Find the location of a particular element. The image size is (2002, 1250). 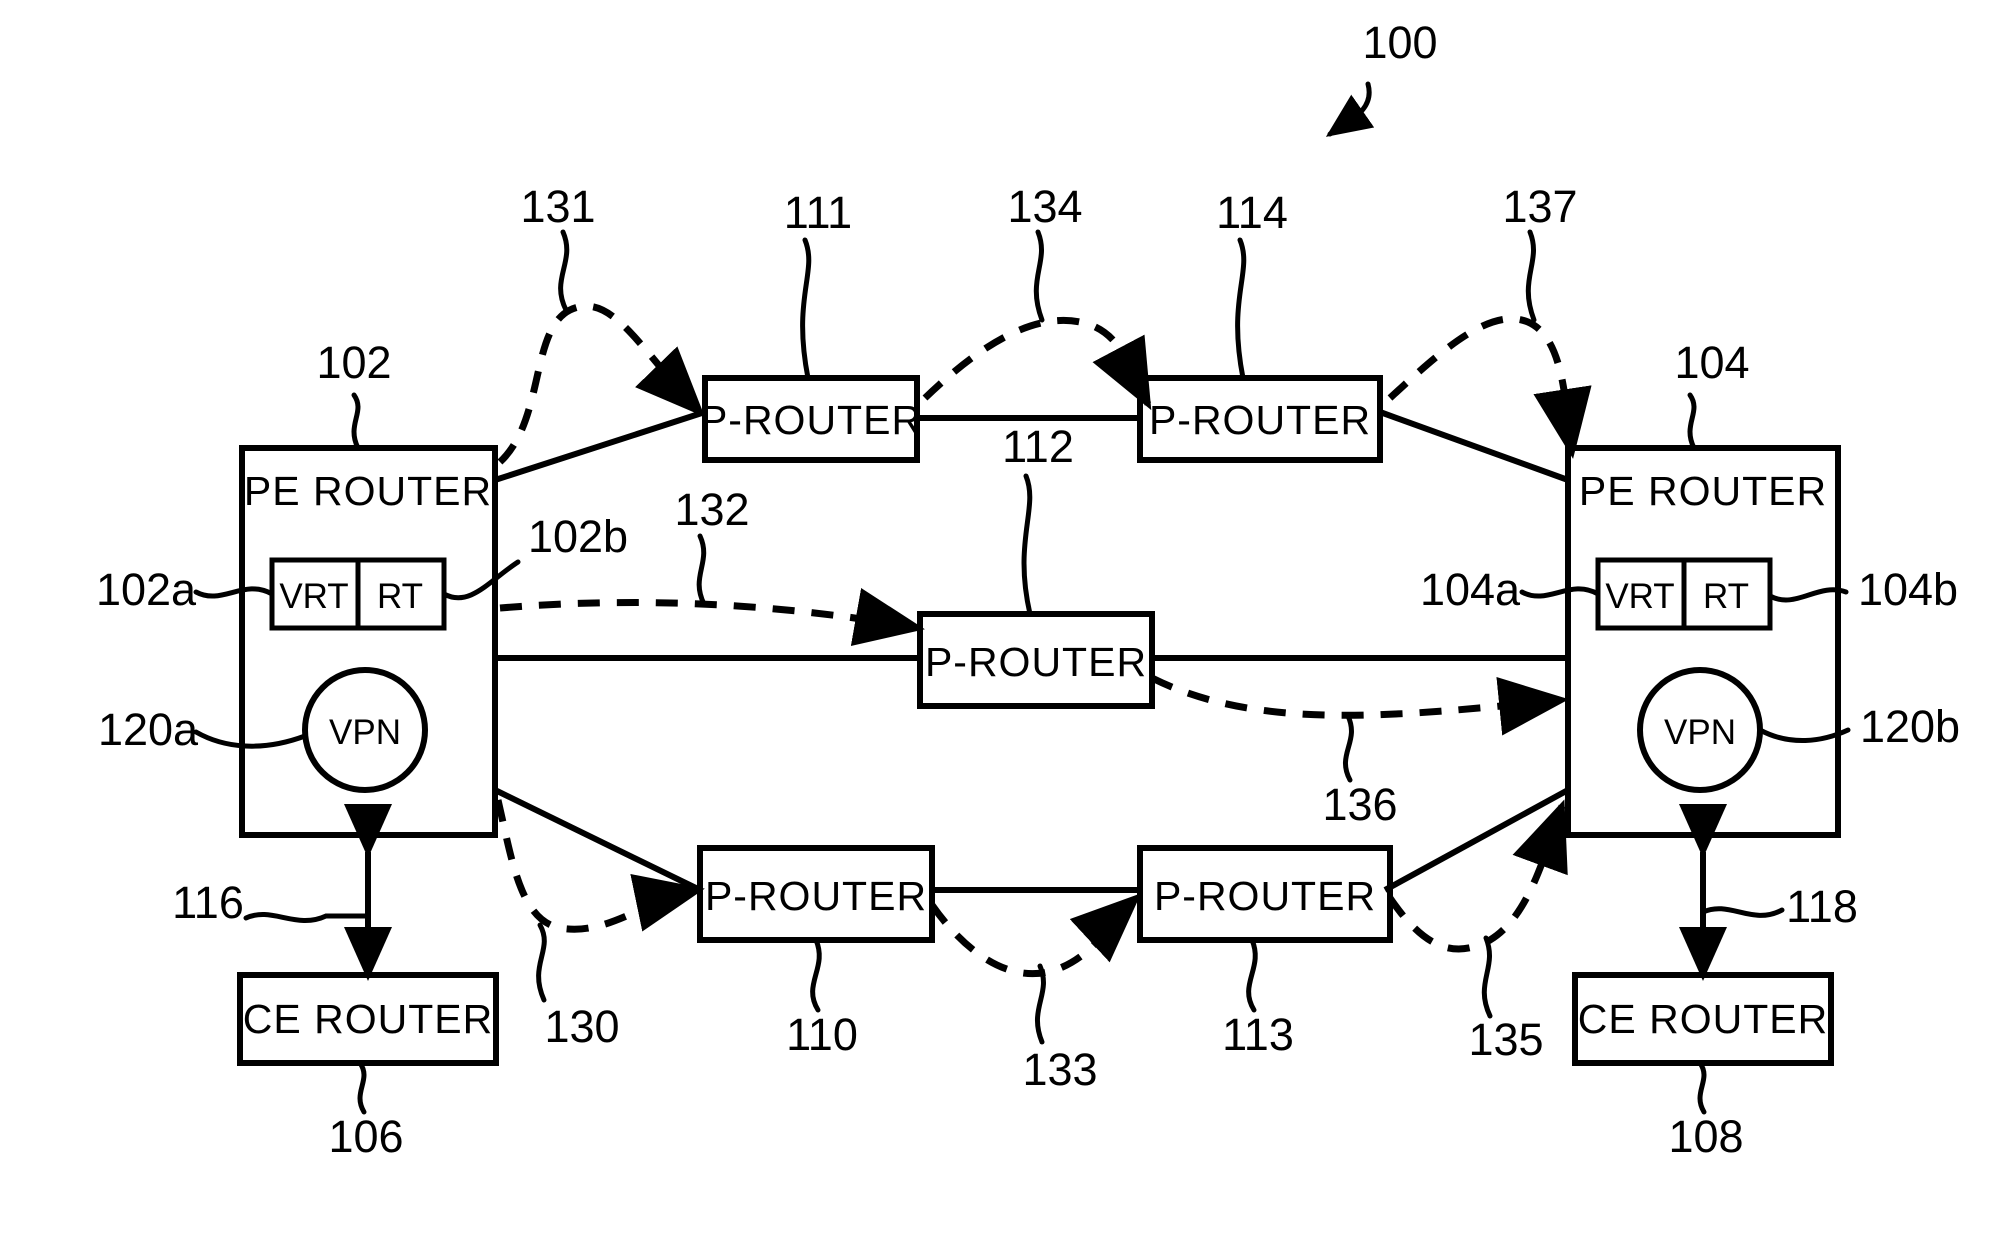

ref-104b: 104b is located at coordinates (1908, 589).